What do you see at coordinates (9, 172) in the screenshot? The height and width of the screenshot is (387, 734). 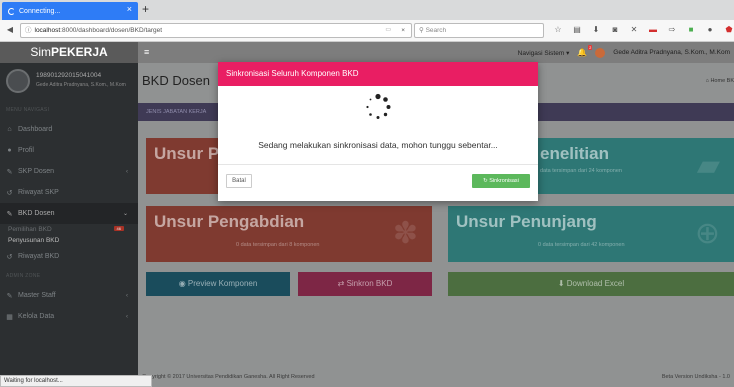 I see `edit-icon: ✎` at bounding box center [9, 172].